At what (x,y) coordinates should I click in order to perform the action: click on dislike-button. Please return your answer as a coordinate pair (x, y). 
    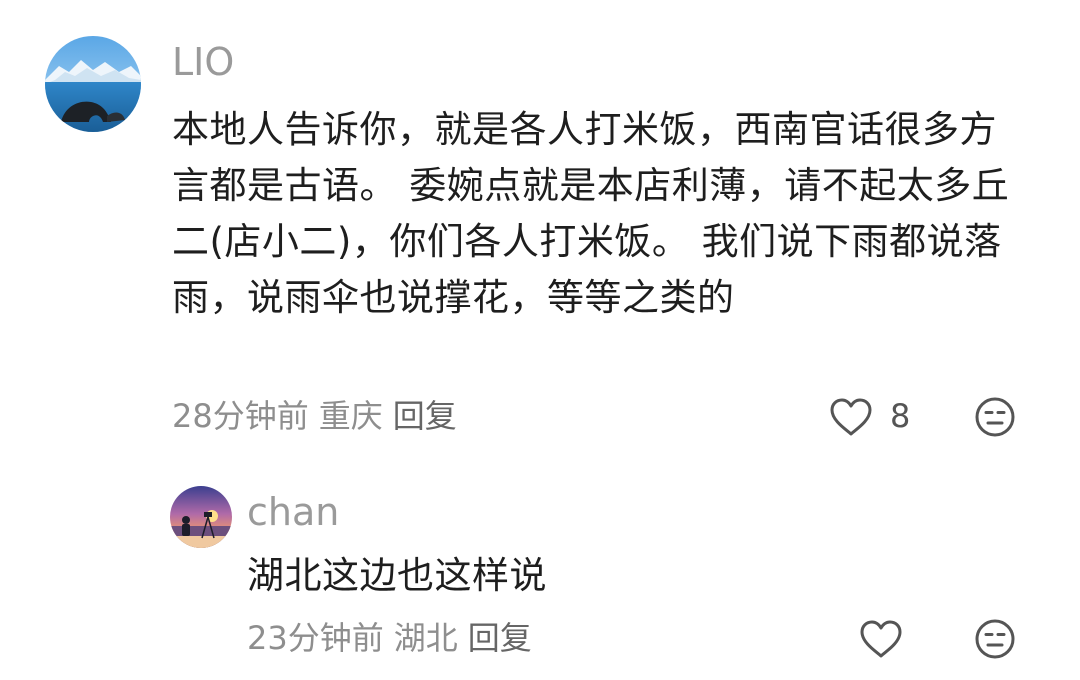
    Looking at the image, I should click on (995, 417).